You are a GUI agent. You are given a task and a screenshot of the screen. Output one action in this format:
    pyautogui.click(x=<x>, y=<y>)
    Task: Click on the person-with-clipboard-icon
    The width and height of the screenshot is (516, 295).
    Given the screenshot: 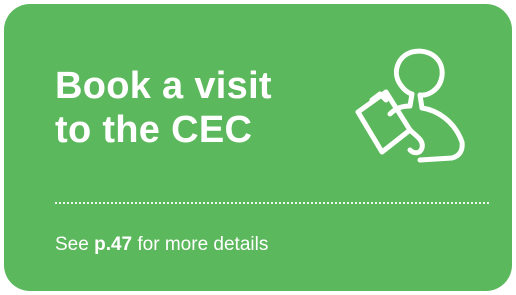 What is the action you would take?
    pyautogui.click(x=410, y=105)
    